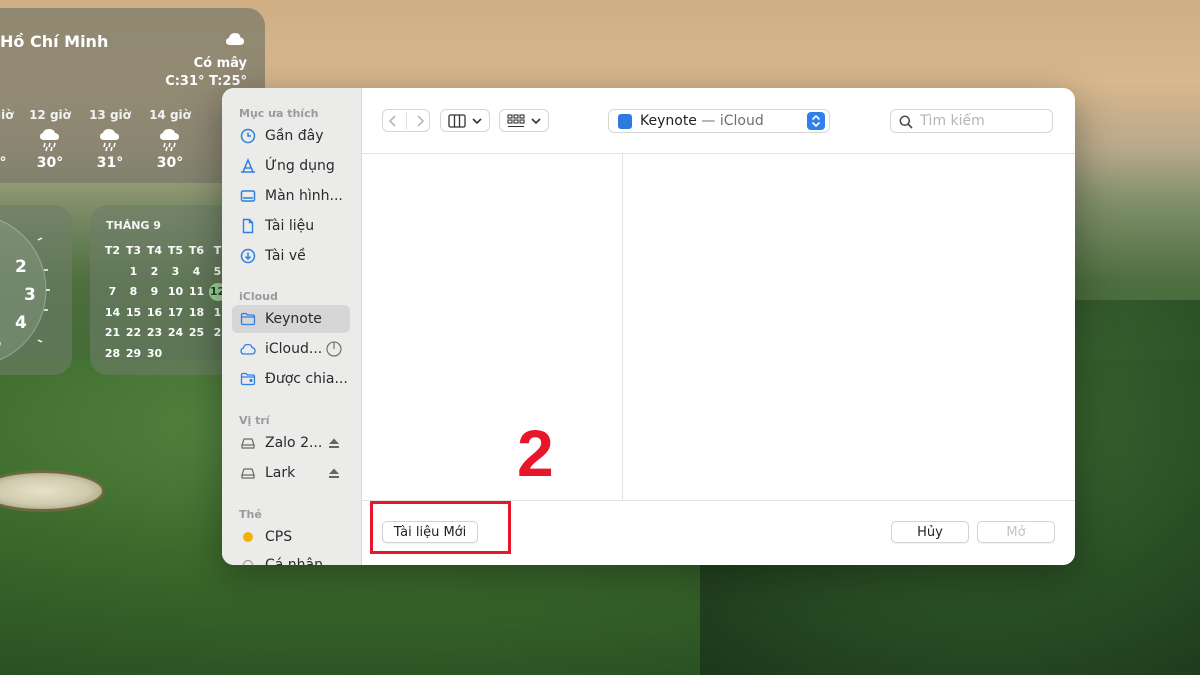 Image resolution: width=1200 pixels, height=675 pixels. Describe the element at coordinates (300, 166) in the screenshot. I see `sidebar-item-label: Ứng dụng` at that location.